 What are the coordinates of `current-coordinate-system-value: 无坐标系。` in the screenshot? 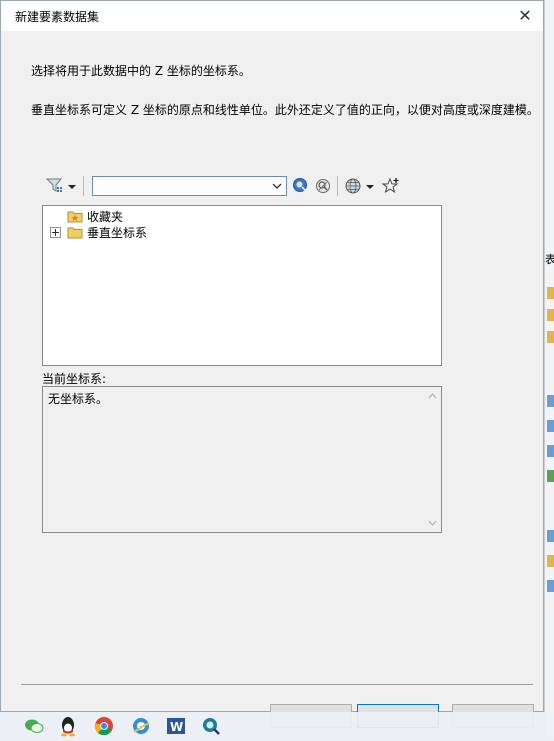 It's located at (78, 399).